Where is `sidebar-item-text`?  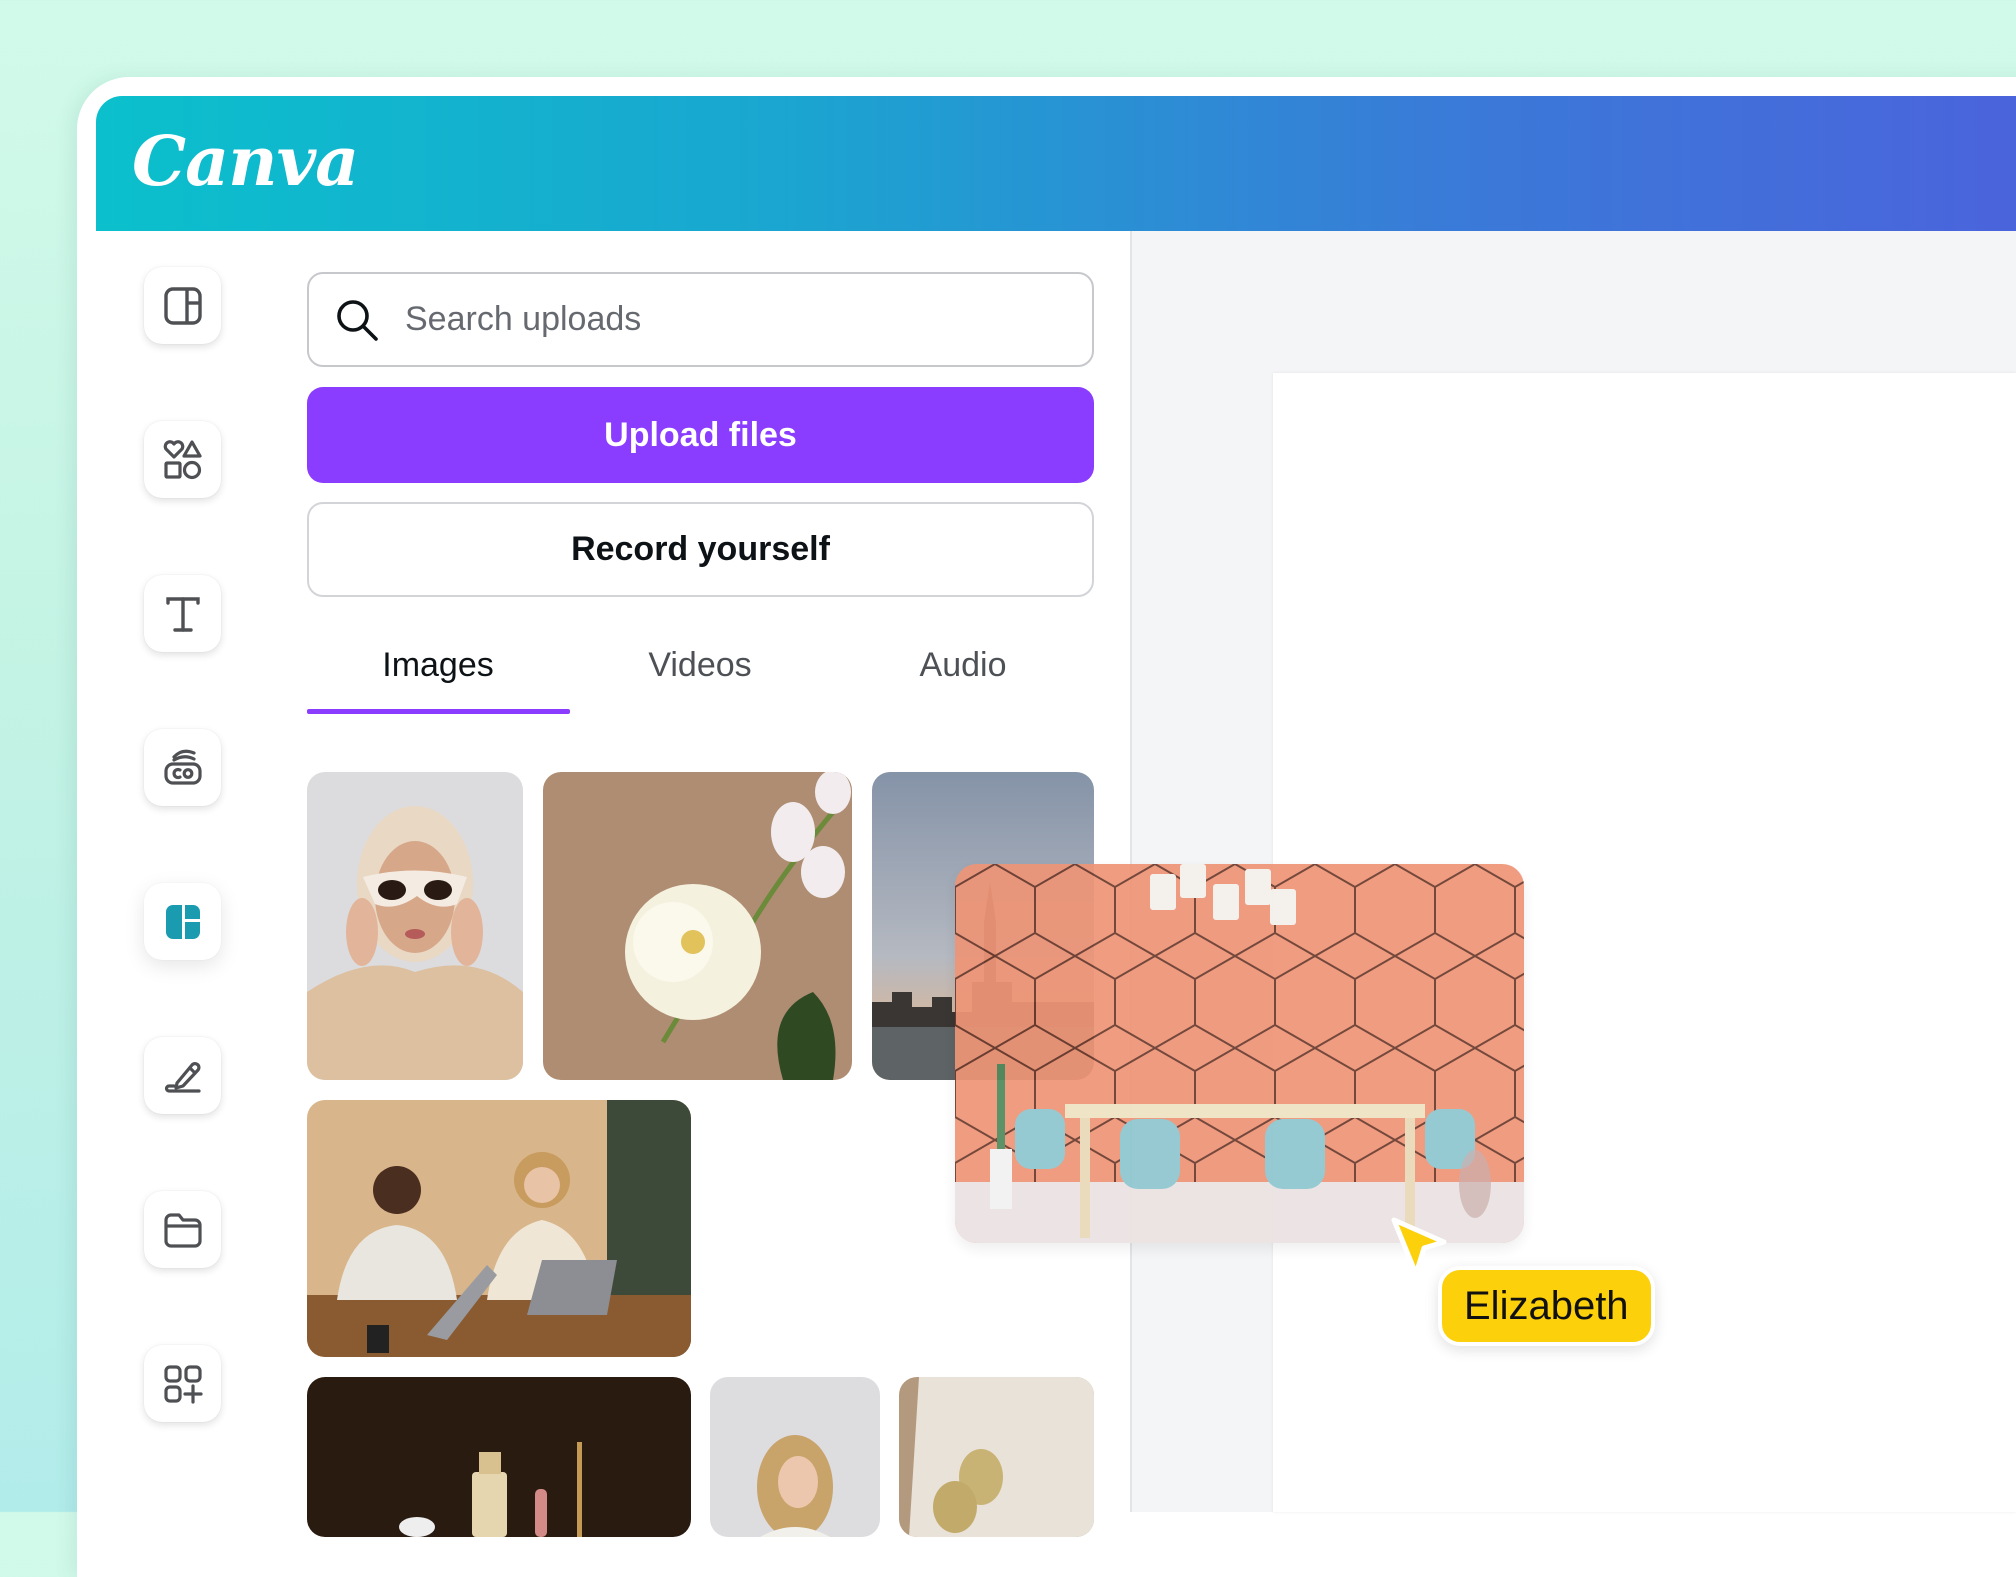 sidebar-item-text is located at coordinates (182, 613).